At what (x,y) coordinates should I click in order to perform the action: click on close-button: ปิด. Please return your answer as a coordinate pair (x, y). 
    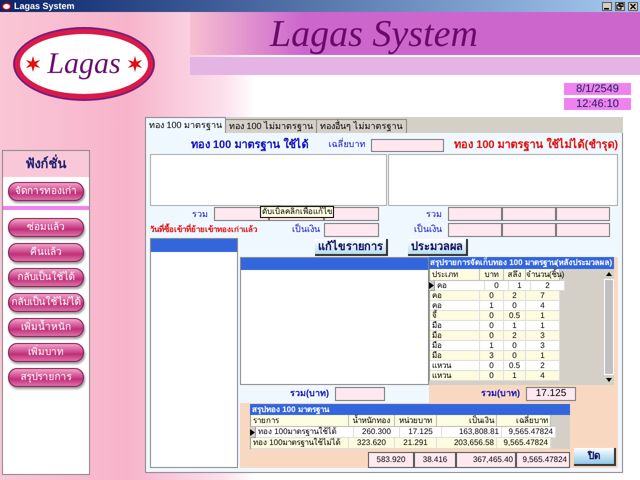
    Looking at the image, I should click on (595, 457).